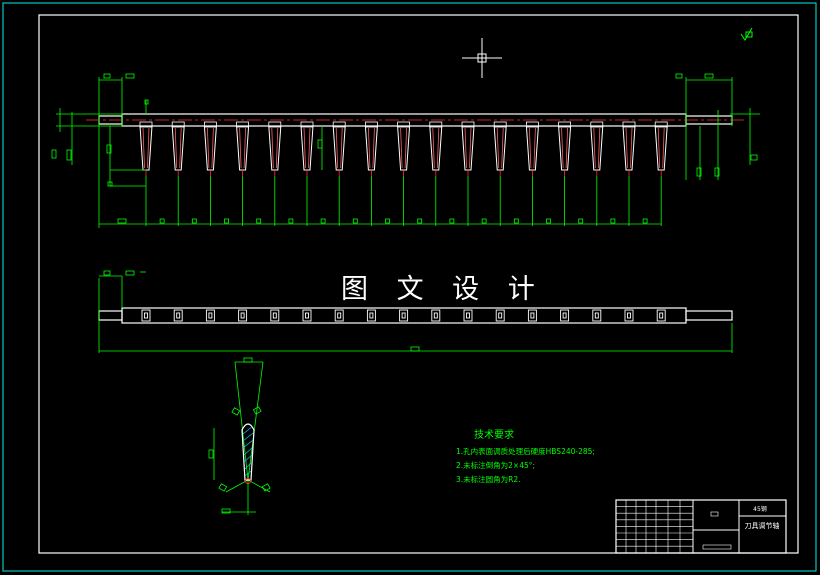  What do you see at coordinates (746, 34) in the screenshot?
I see `roughness-symbol-icon` at bounding box center [746, 34].